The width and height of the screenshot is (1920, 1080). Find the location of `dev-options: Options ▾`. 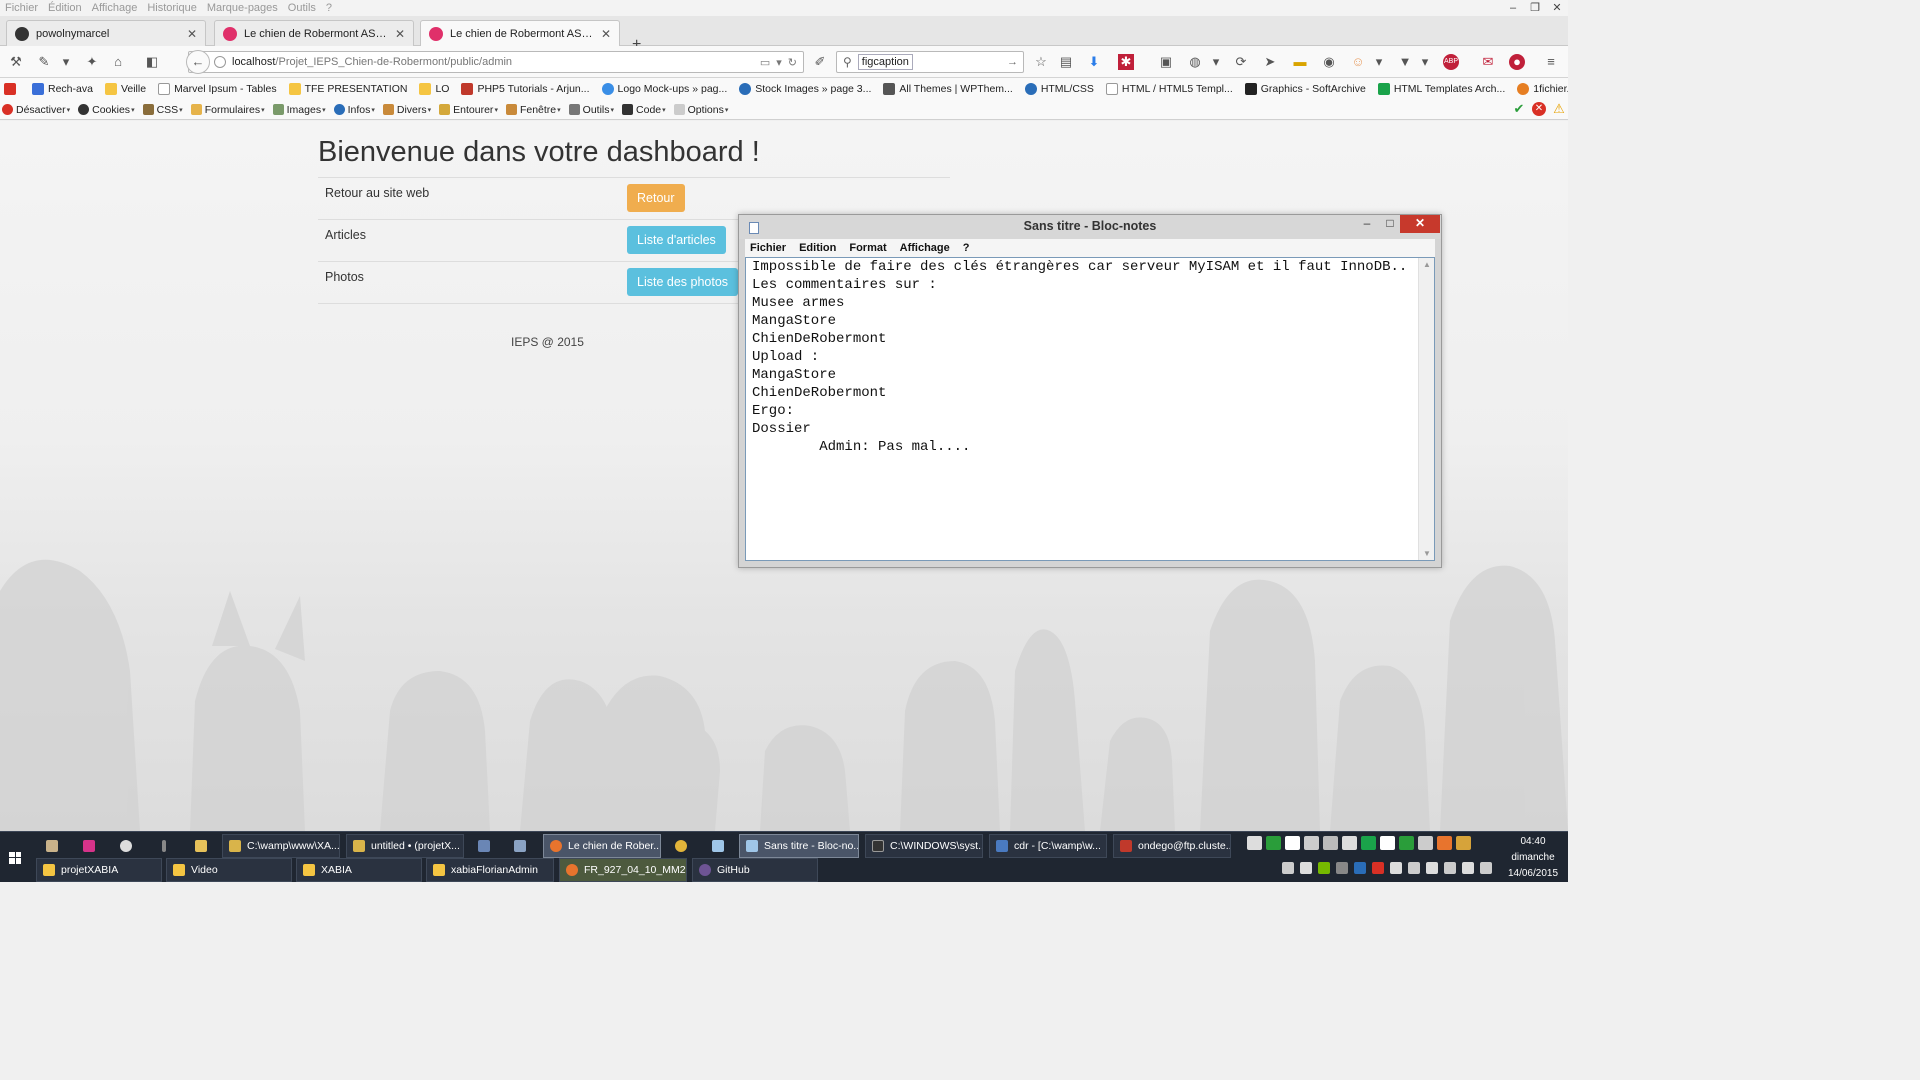

dev-options: Options ▾ is located at coordinates (700, 110).